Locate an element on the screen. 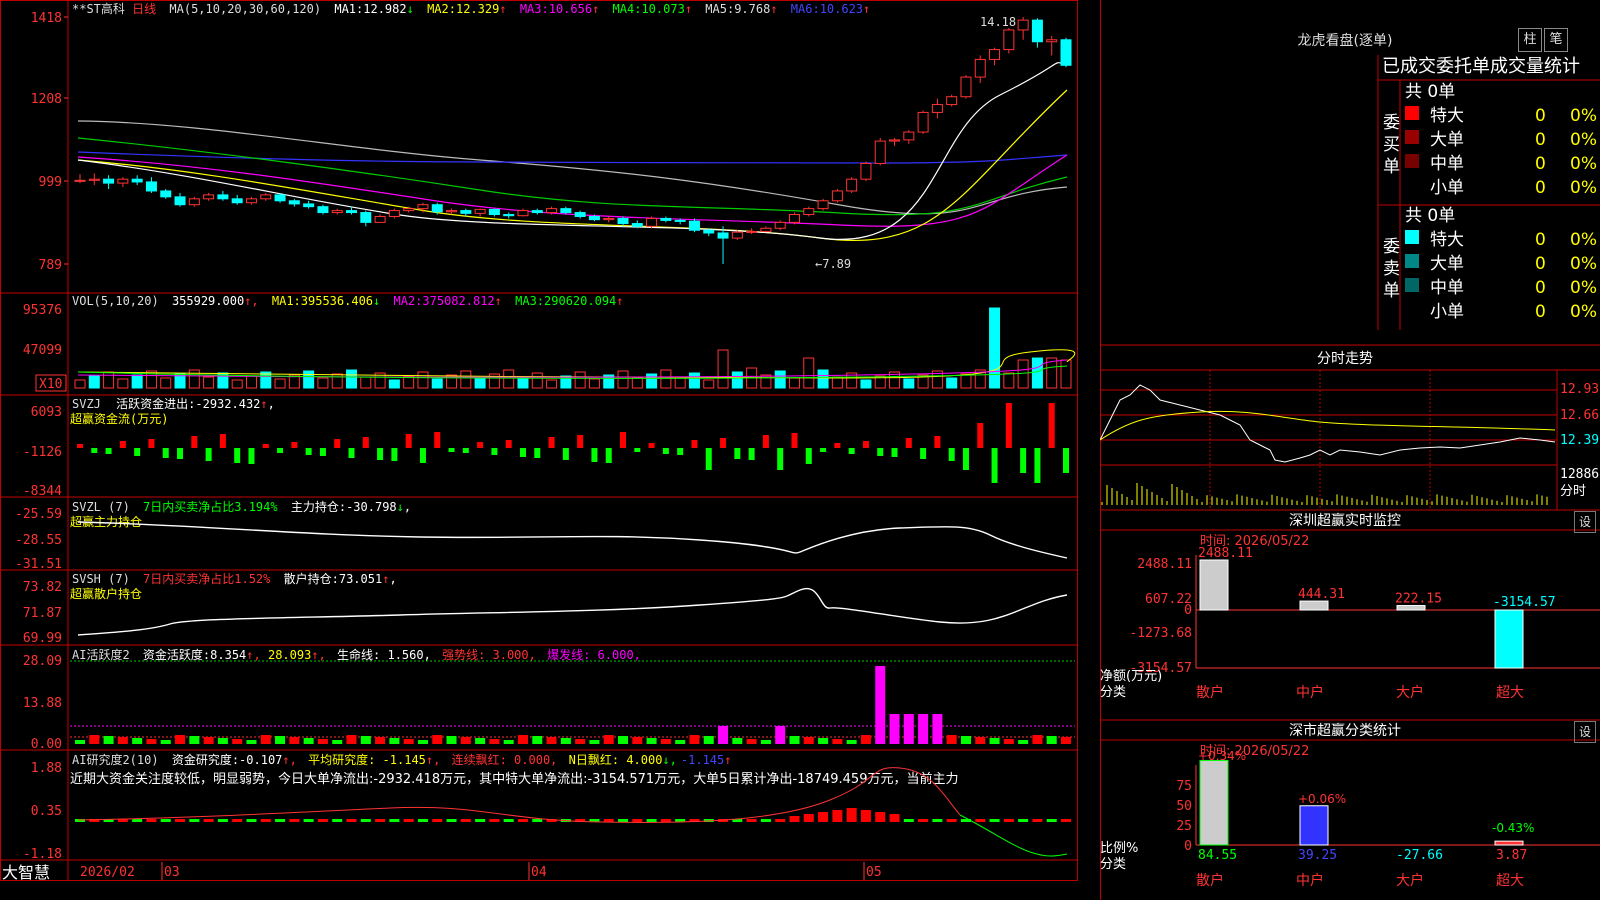 This screenshot has width=1600, height=900. buy-side-2: 买 is located at coordinates (1391, 145).